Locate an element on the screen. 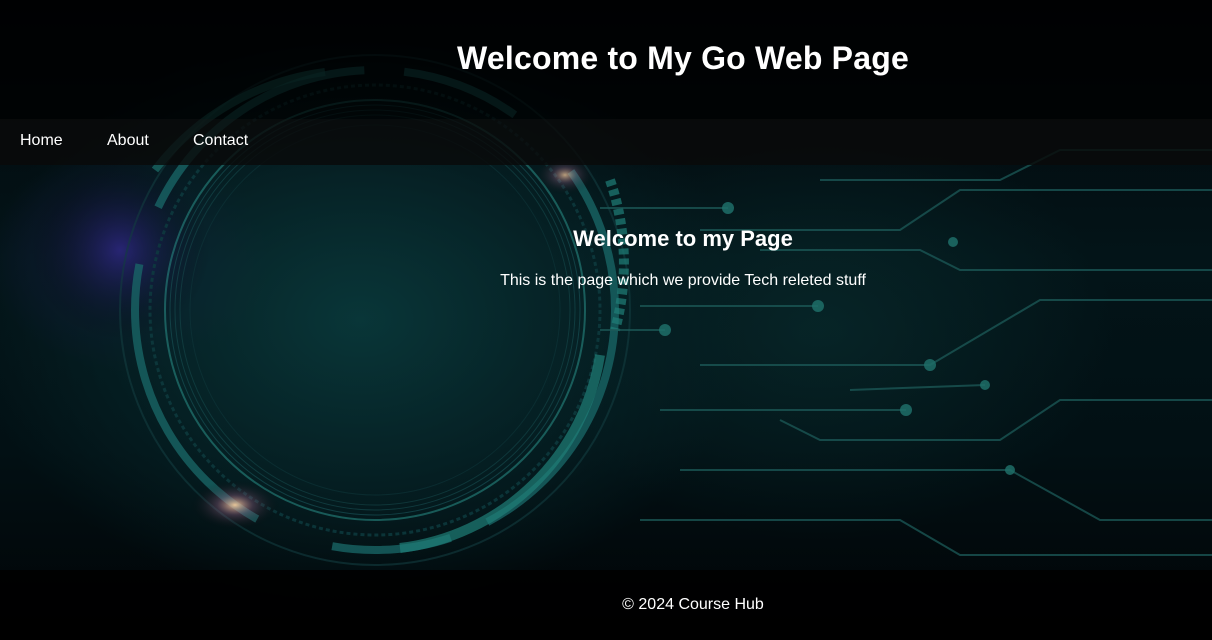 This screenshot has width=1212, height=640. nav-link-contact: Contact is located at coordinates (220, 141).